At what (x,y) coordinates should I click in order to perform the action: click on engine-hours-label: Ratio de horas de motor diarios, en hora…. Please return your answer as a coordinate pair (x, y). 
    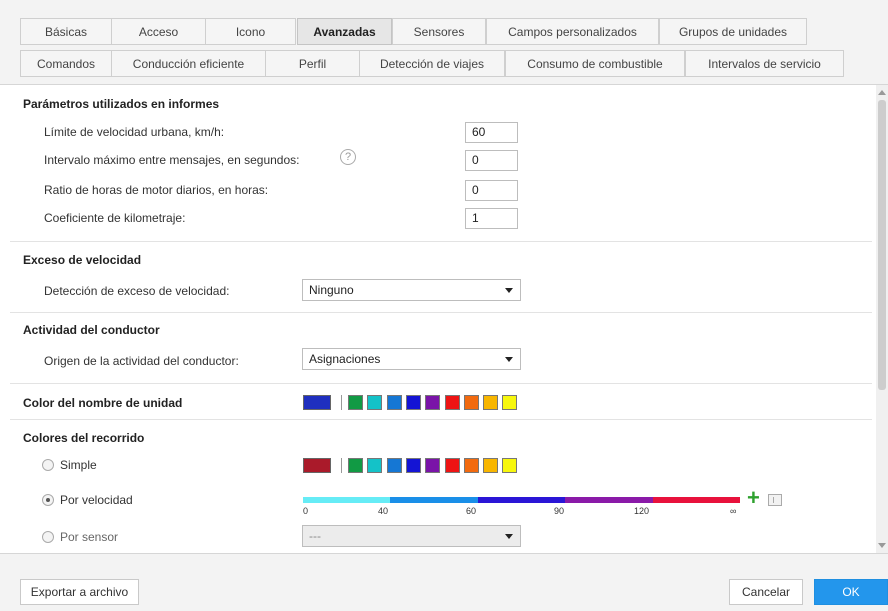
    Looking at the image, I should click on (156, 190).